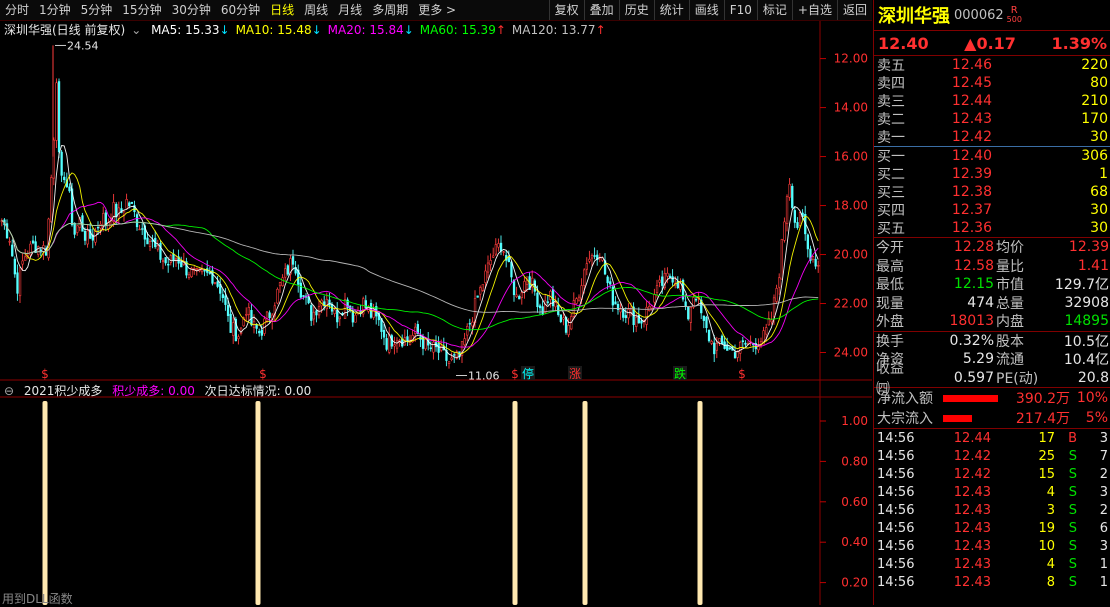 This screenshot has height=607, width=1110. I want to click on period-tab-5: 60分钟, so click(240, 10).